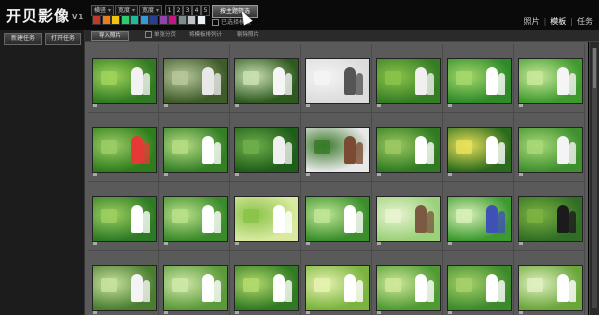 The width and height of the screenshot is (599, 315). What do you see at coordinates (585, 21) in the screenshot?
I see `tab-tasks: 任务` at bounding box center [585, 21].